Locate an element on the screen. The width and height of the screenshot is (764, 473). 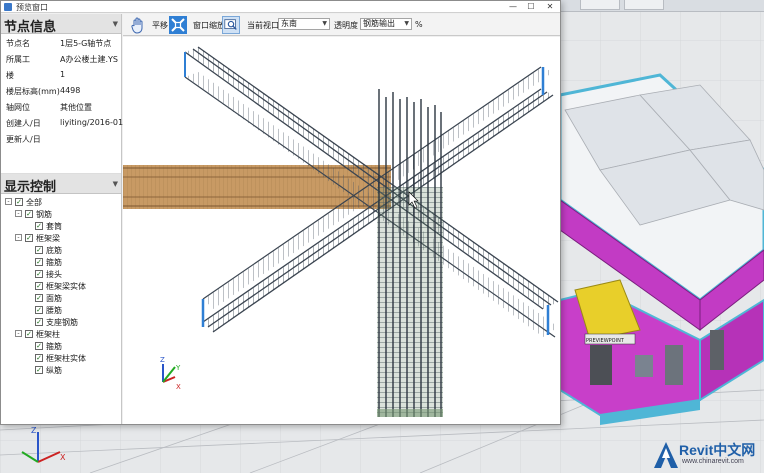
pan-label: 平移 is located at coordinates (160, 25).